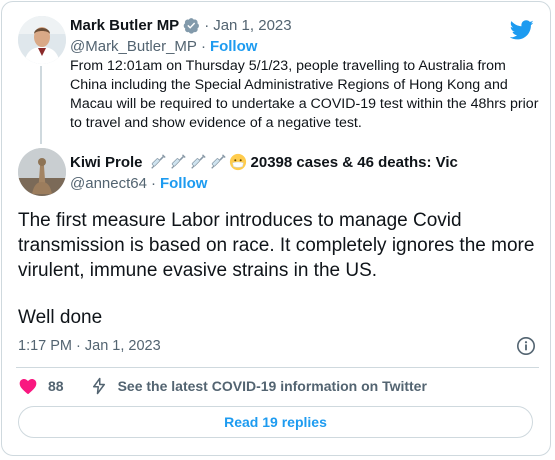 This screenshot has height=460, width=555. What do you see at coordinates (124, 25) in the screenshot?
I see `author-name: Mark Butler MP` at bounding box center [124, 25].